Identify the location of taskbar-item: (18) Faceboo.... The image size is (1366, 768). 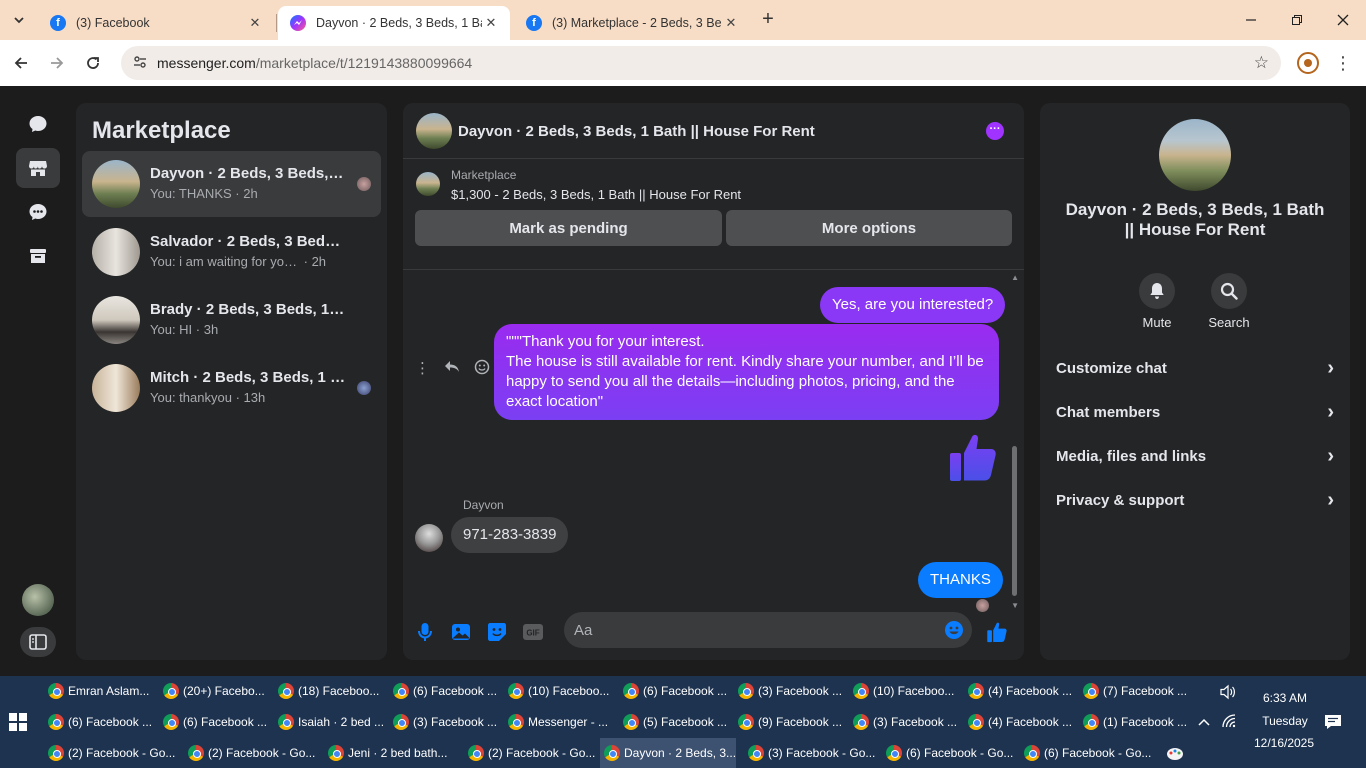
(330, 691).